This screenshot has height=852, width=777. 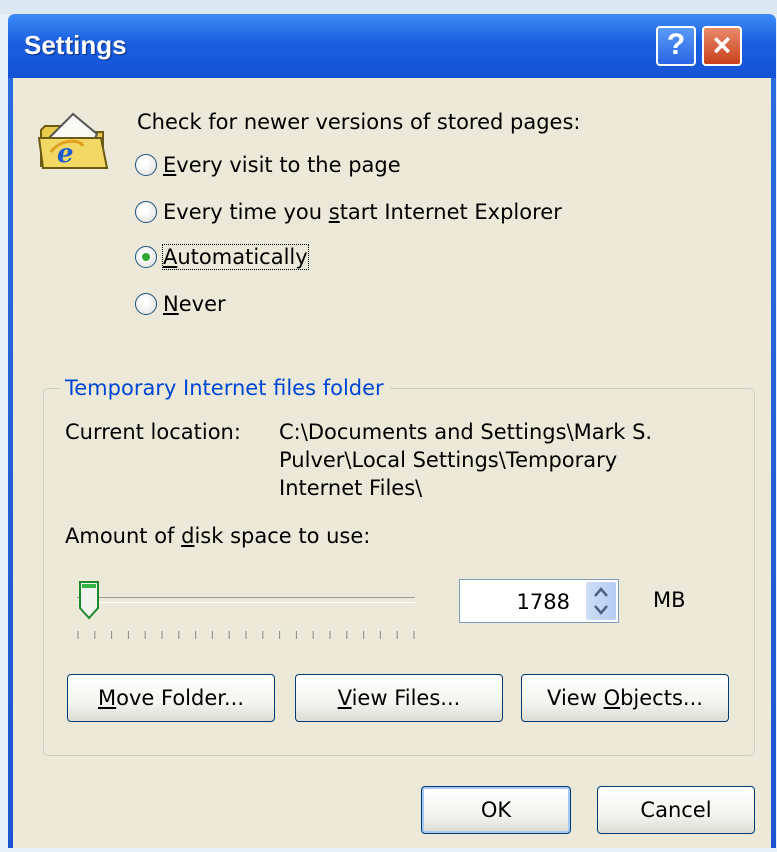 I want to click on help-icon: ?, so click(x=676, y=44).